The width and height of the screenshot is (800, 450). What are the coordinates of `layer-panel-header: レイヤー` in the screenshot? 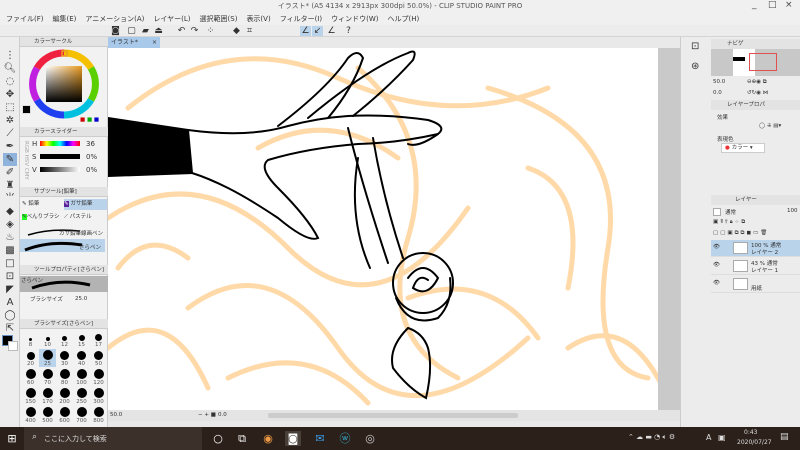 It's located at (755, 200).